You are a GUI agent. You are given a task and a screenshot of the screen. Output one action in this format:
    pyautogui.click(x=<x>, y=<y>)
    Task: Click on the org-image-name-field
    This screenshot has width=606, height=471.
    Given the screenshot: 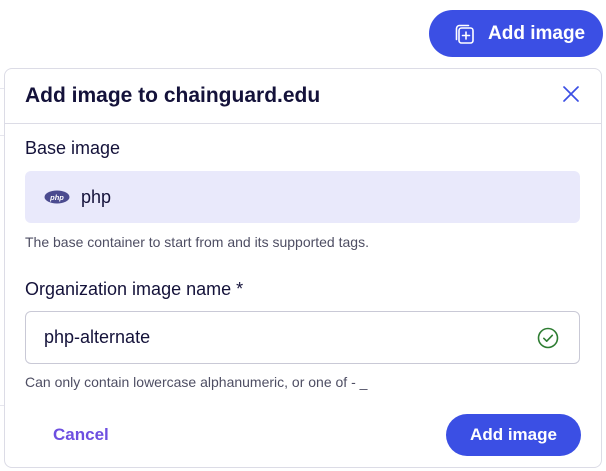 What is the action you would take?
    pyautogui.click(x=302, y=337)
    